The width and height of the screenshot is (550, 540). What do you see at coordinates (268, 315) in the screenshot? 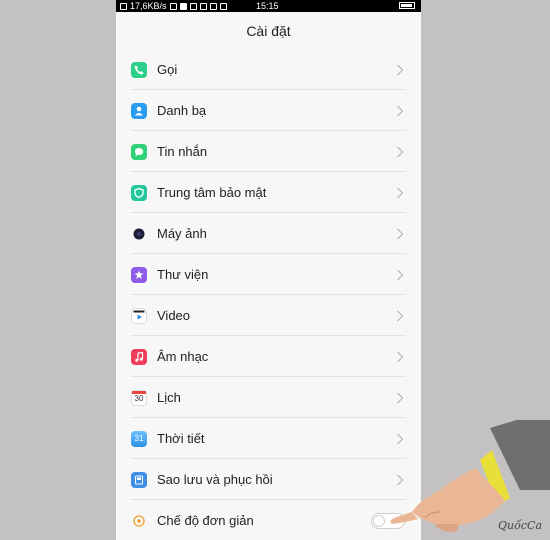
I see `settings-item-video: Video` at bounding box center [268, 315].